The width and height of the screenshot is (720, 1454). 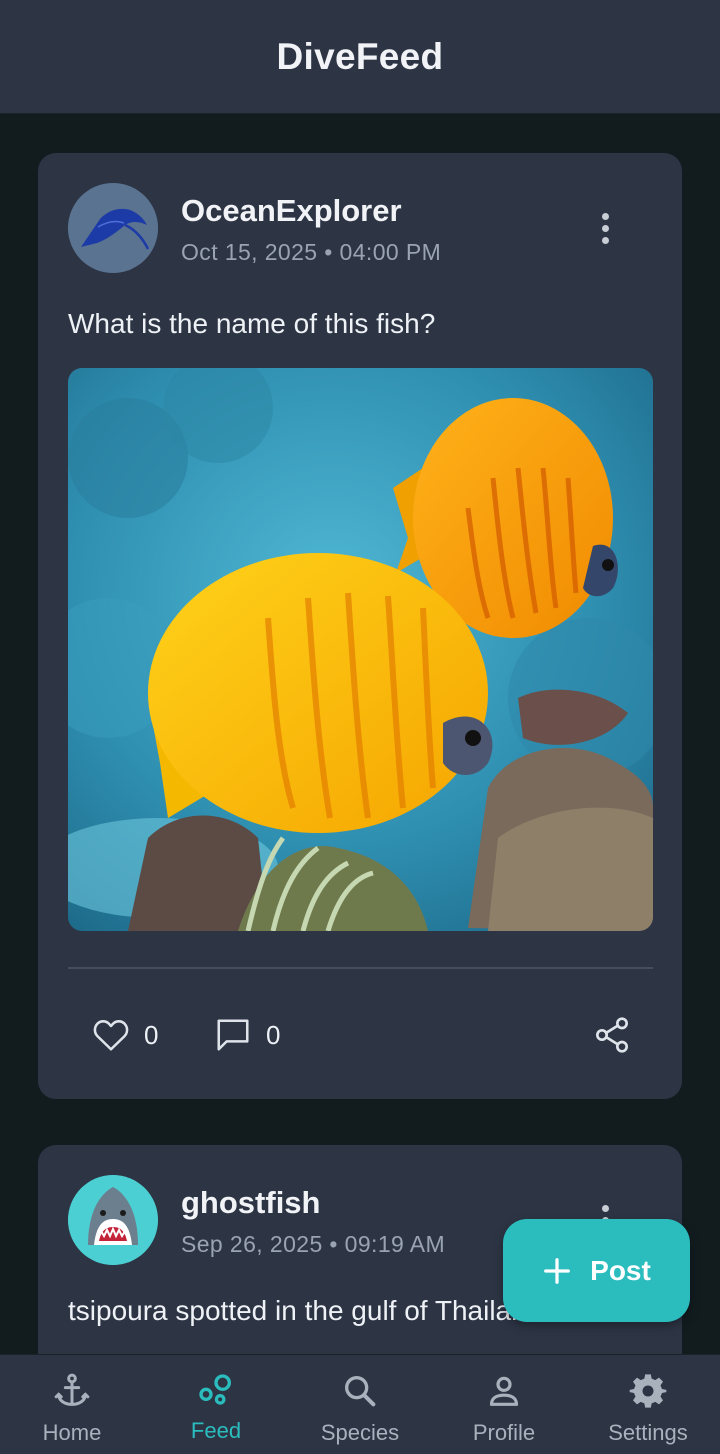 I want to click on share-button, so click(x=612, y=1035).